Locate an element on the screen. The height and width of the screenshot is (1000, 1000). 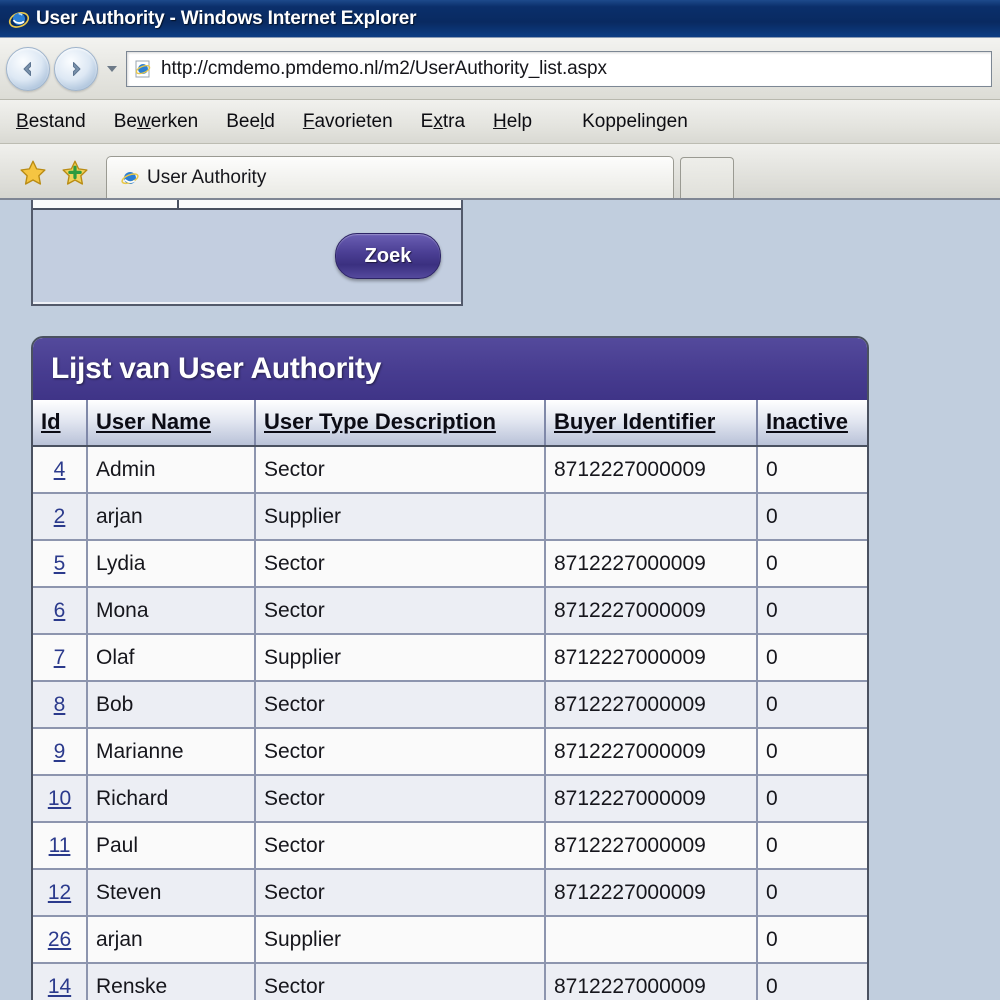
row-id-link: 6 is located at coordinates (60, 610).